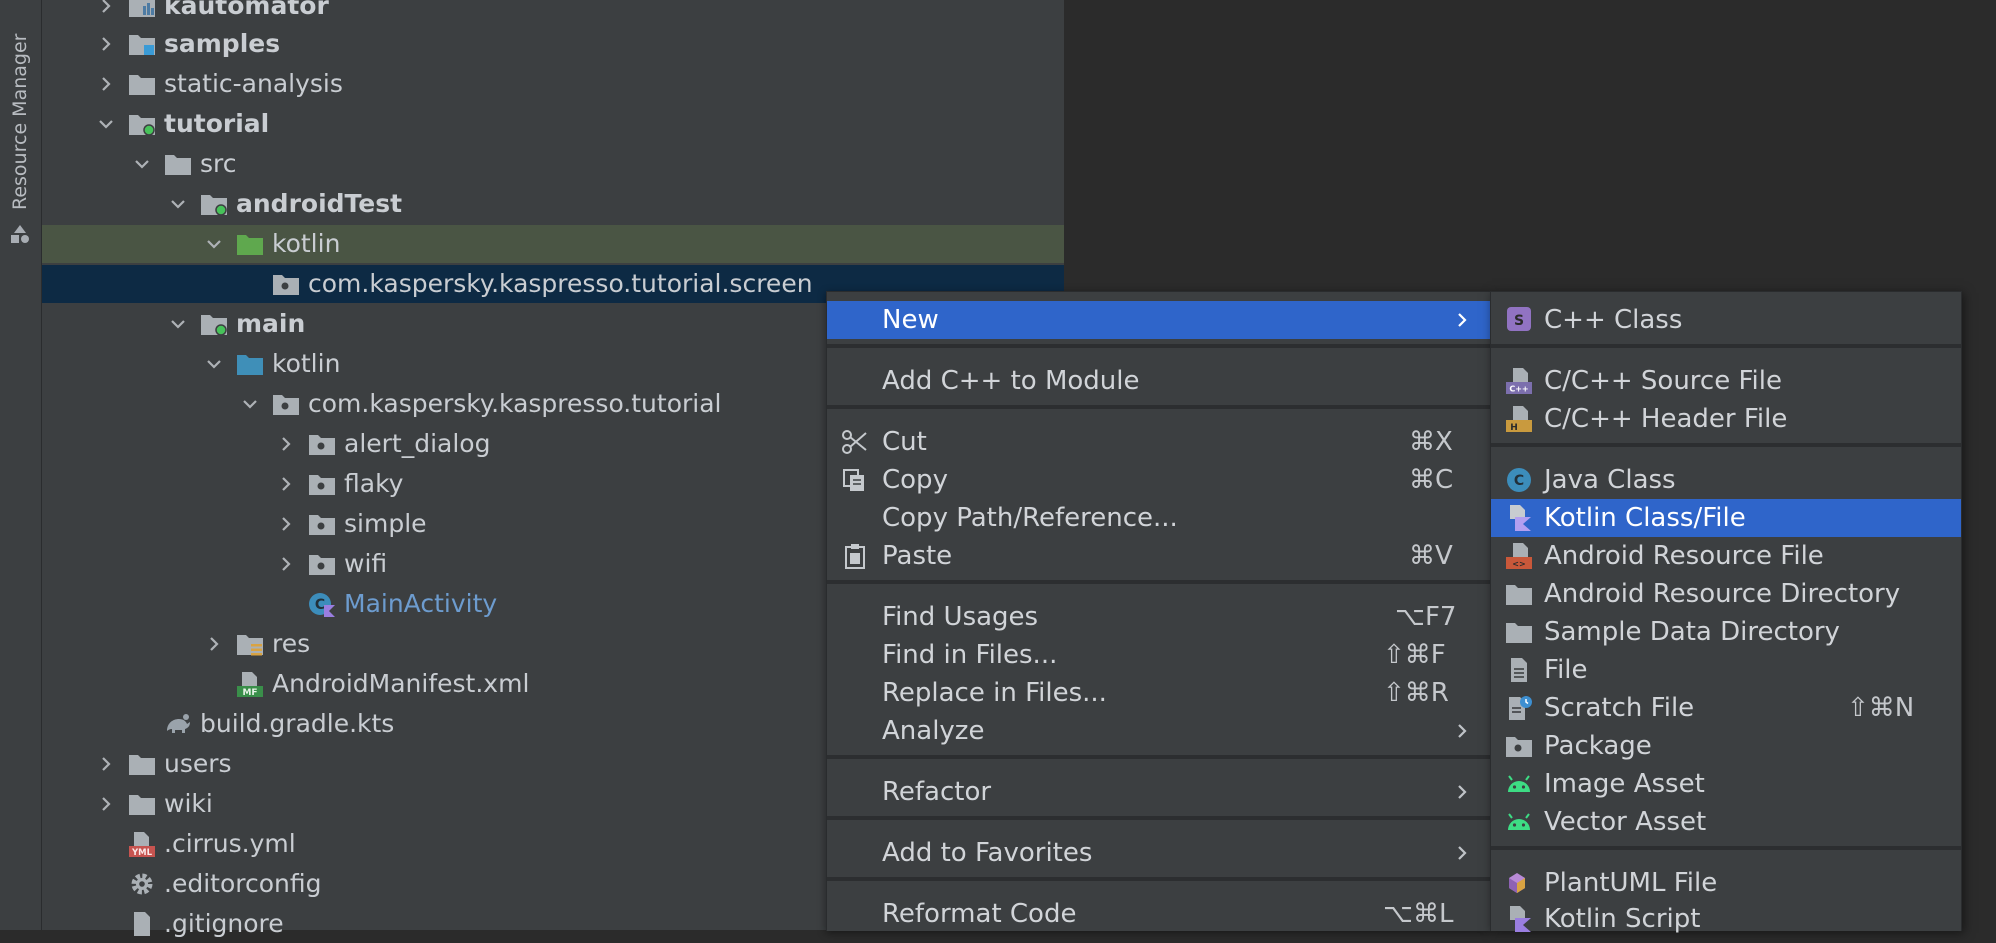 The image size is (1996, 943). What do you see at coordinates (1159, 914) in the screenshot?
I see `menu-item-reformat-code: Reformat Code ⌥⌘L` at bounding box center [1159, 914].